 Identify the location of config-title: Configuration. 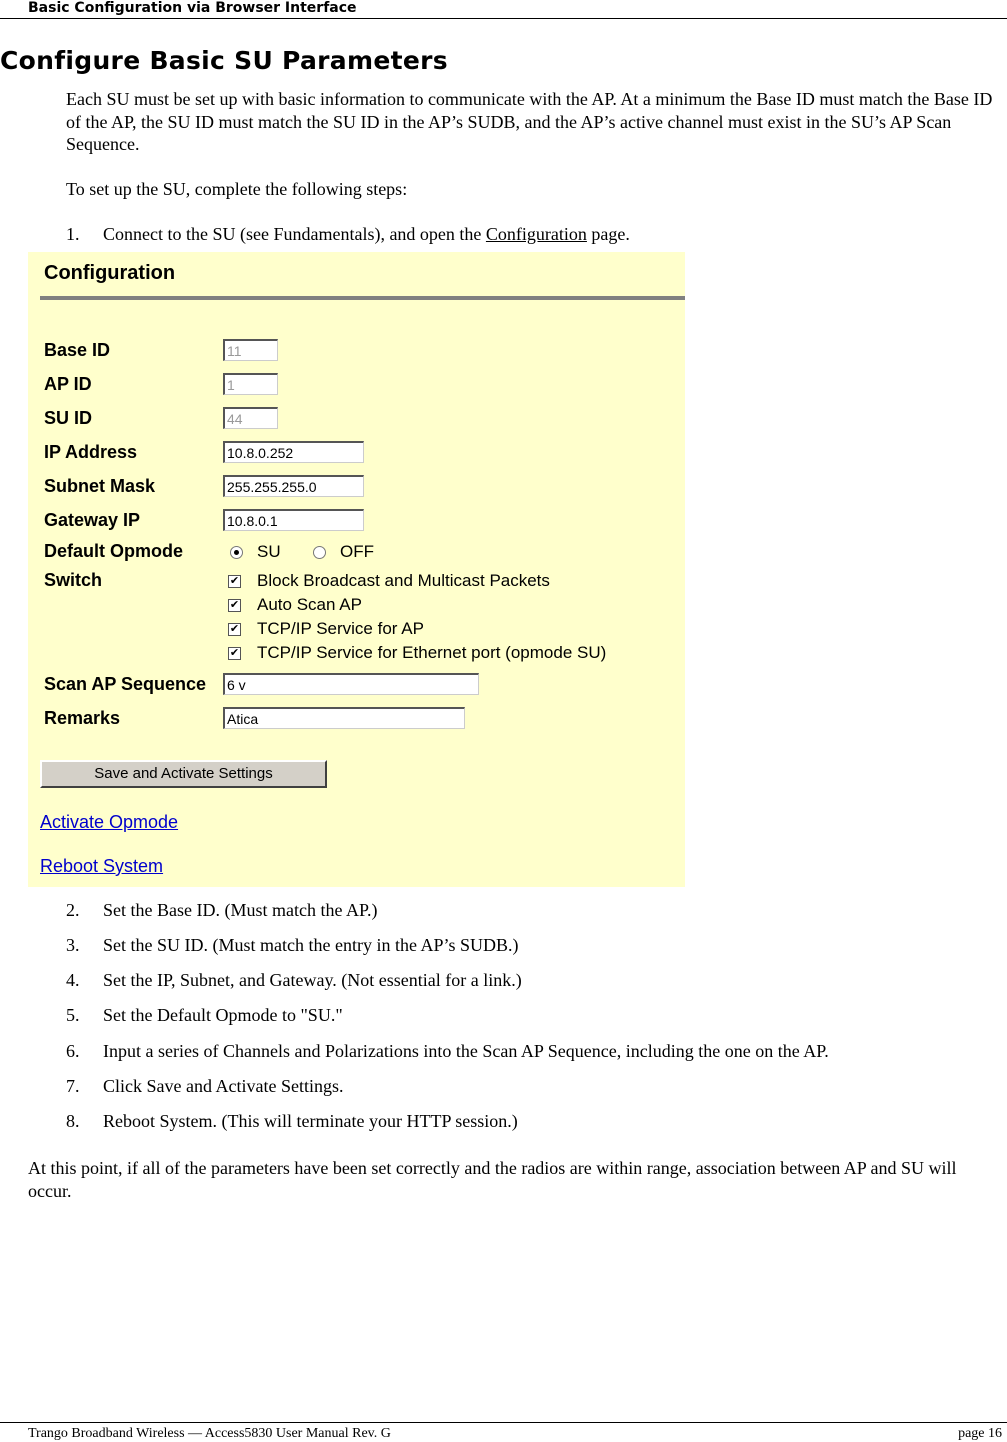
(110, 273).